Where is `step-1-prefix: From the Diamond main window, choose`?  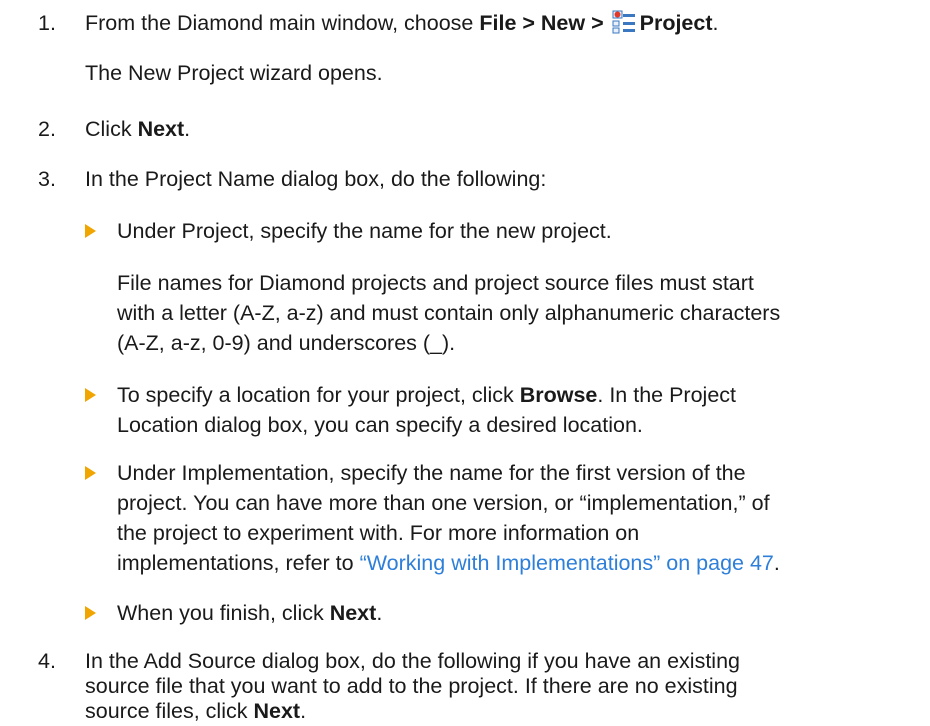 step-1-prefix: From the Diamond main window, choose is located at coordinates (282, 23).